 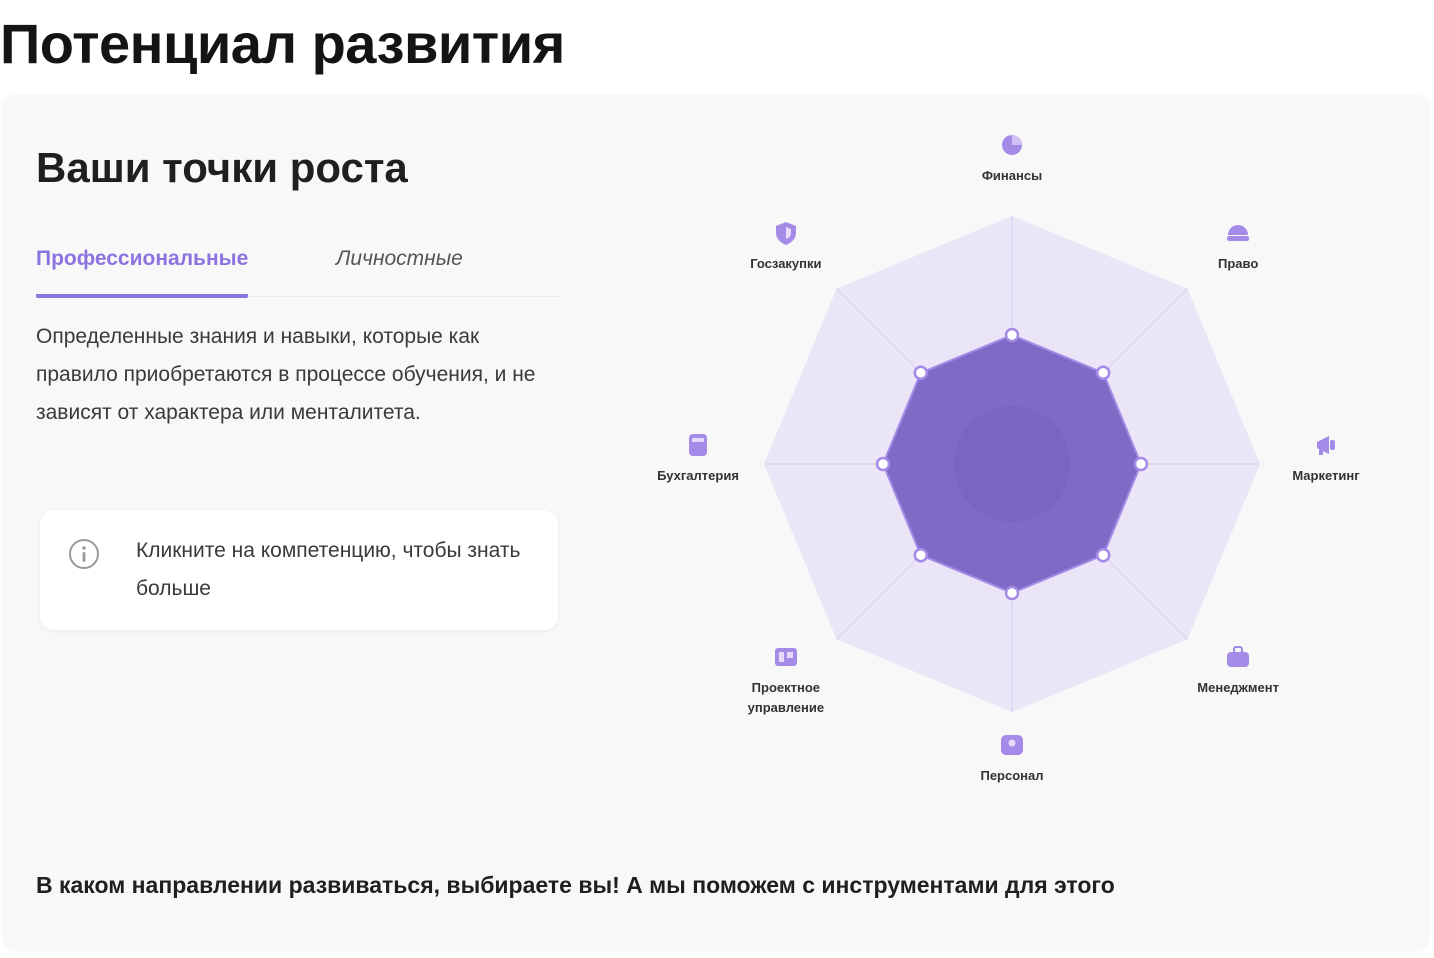 What do you see at coordinates (785, 657) in the screenshot?
I see `project-board-icon` at bounding box center [785, 657].